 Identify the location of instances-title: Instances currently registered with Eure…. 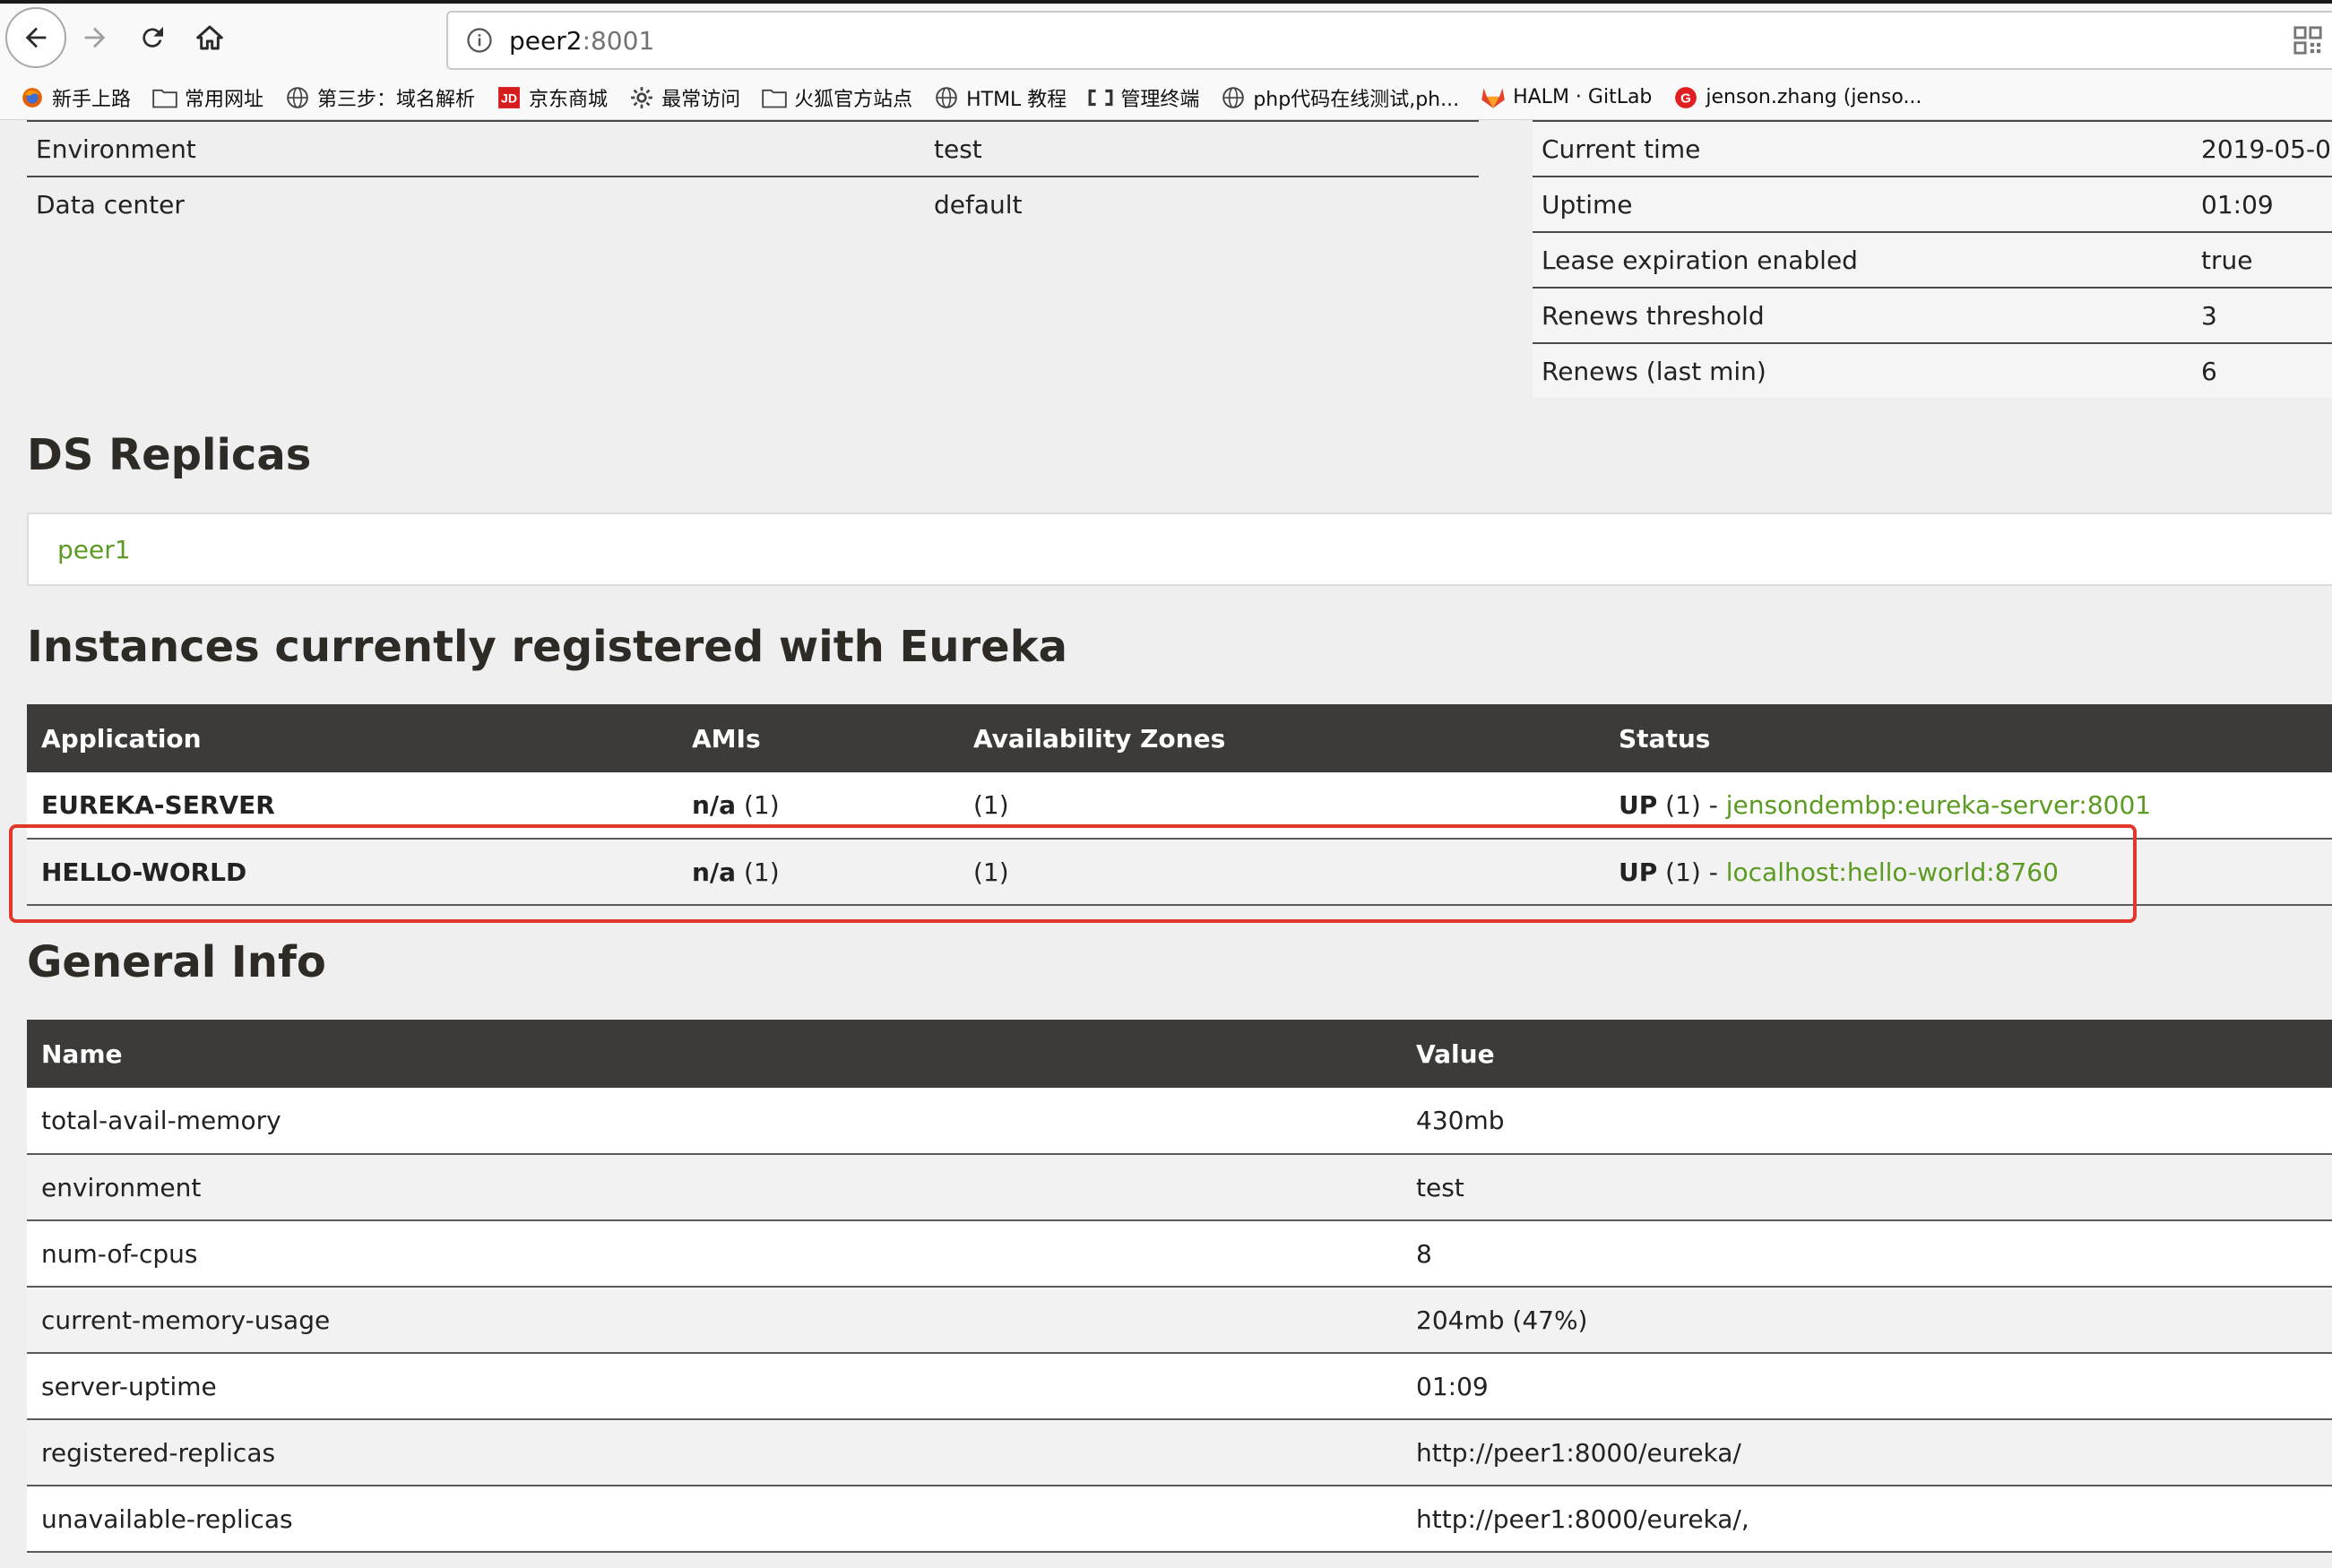
(547, 647).